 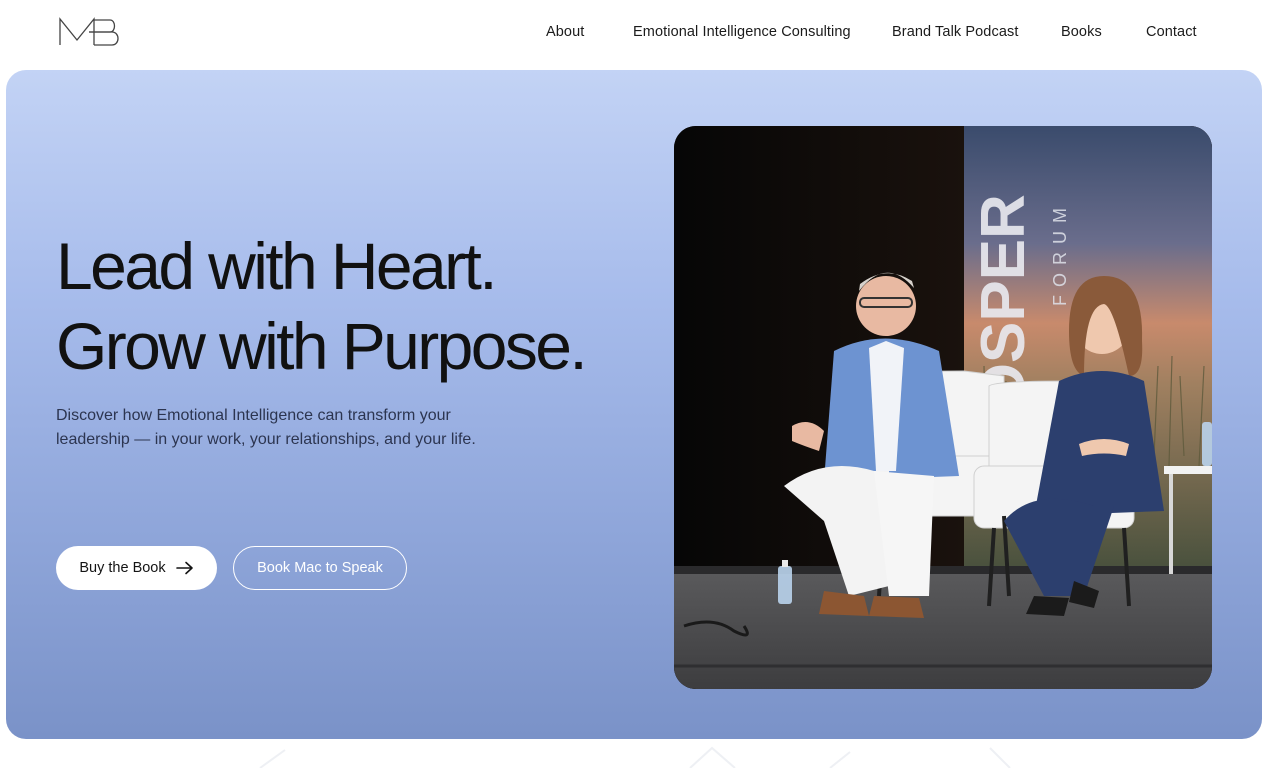 What do you see at coordinates (322, 346) in the screenshot?
I see `headline-line-2: Grow with Purpose.` at bounding box center [322, 346].